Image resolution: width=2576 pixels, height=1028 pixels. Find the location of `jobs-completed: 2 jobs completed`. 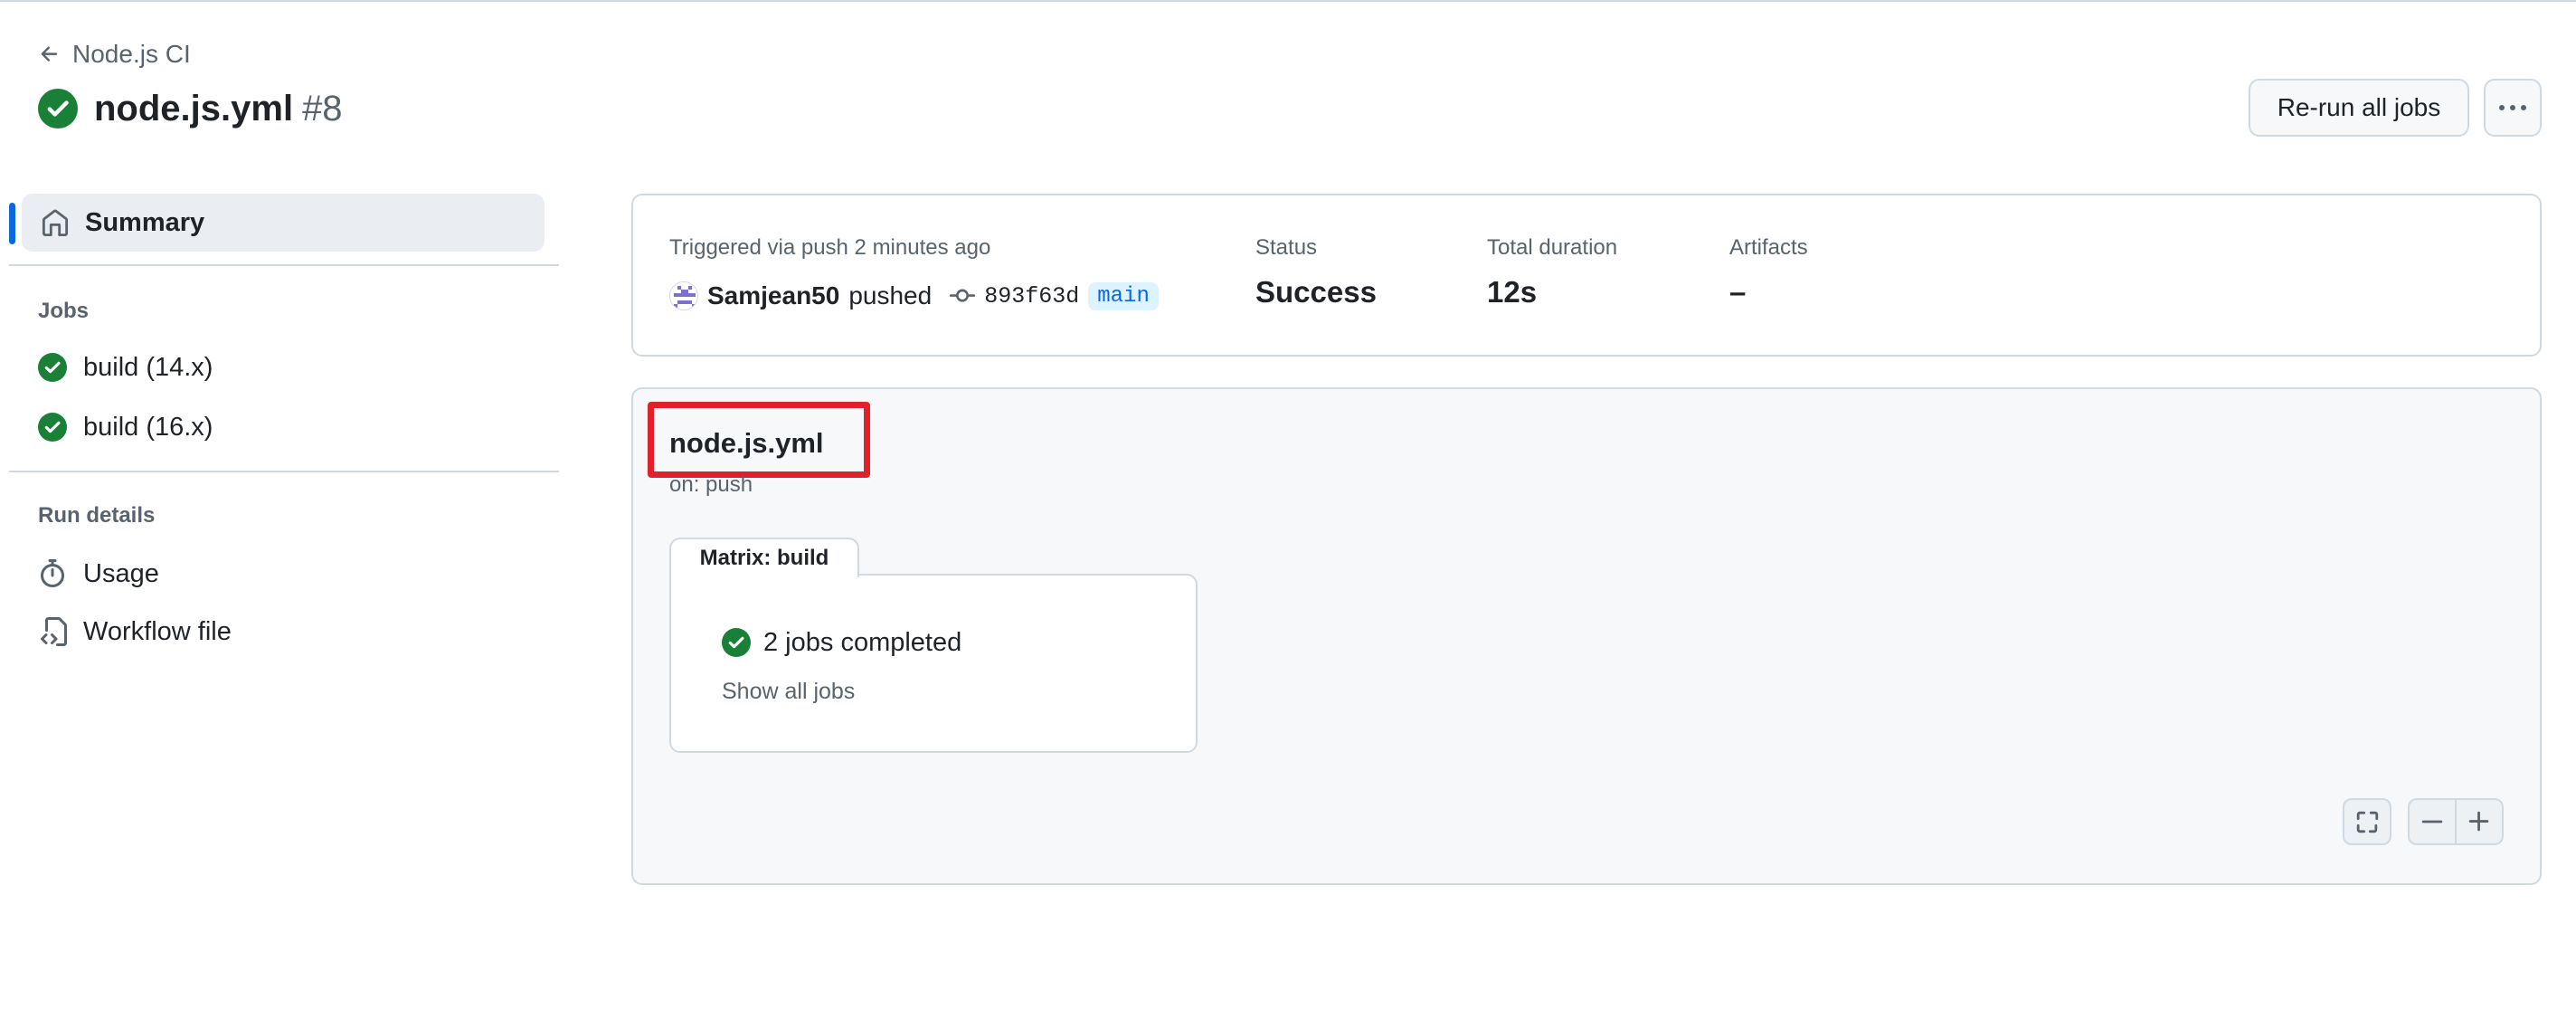

jobs-completed: 2 jobs completed is located at coordinates (841, 642).